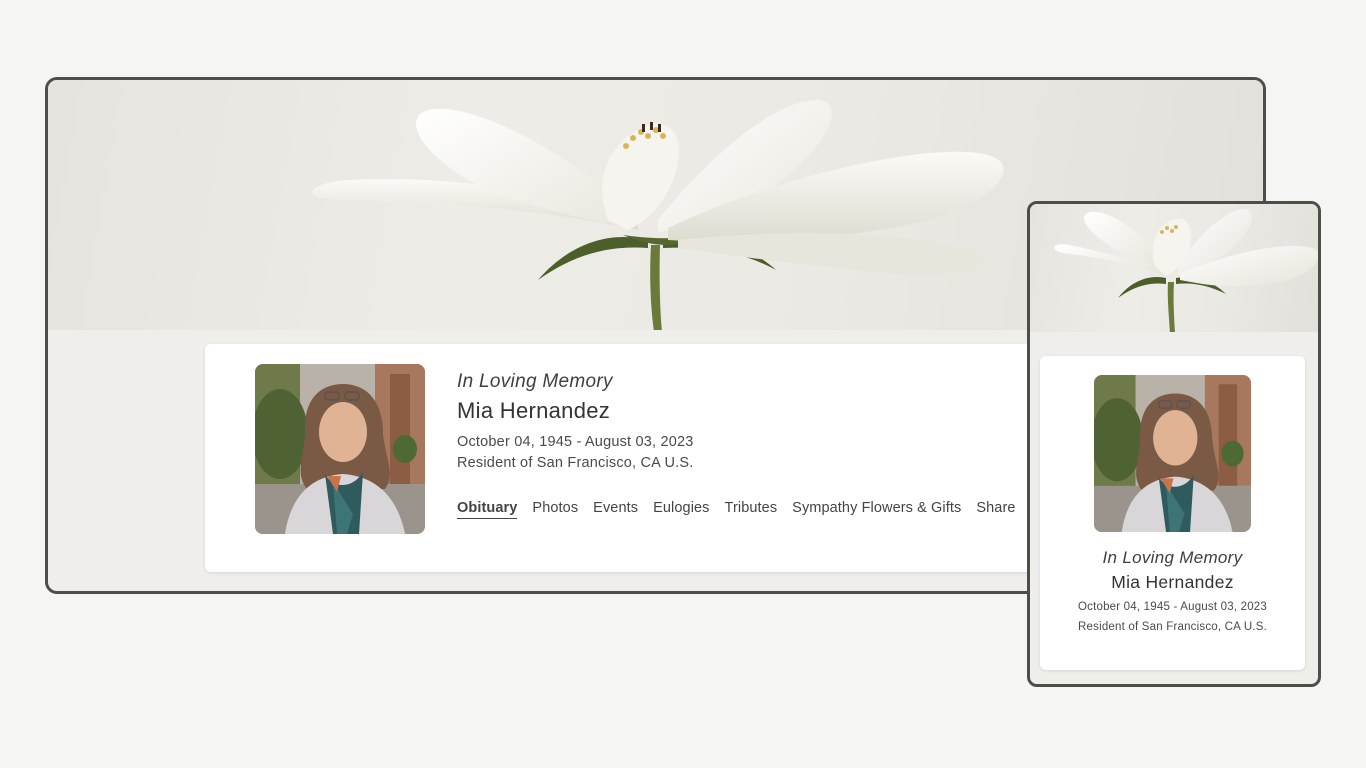  I want to click on tab-events: Events, so click(615, 509).